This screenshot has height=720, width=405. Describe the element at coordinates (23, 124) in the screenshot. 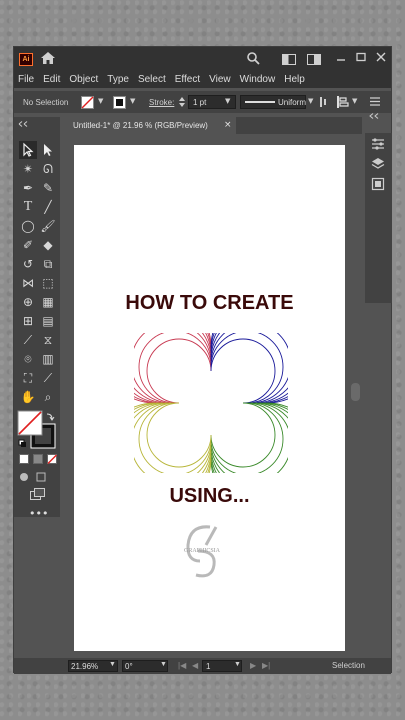

I see `panel-collapse-icon` at that location.